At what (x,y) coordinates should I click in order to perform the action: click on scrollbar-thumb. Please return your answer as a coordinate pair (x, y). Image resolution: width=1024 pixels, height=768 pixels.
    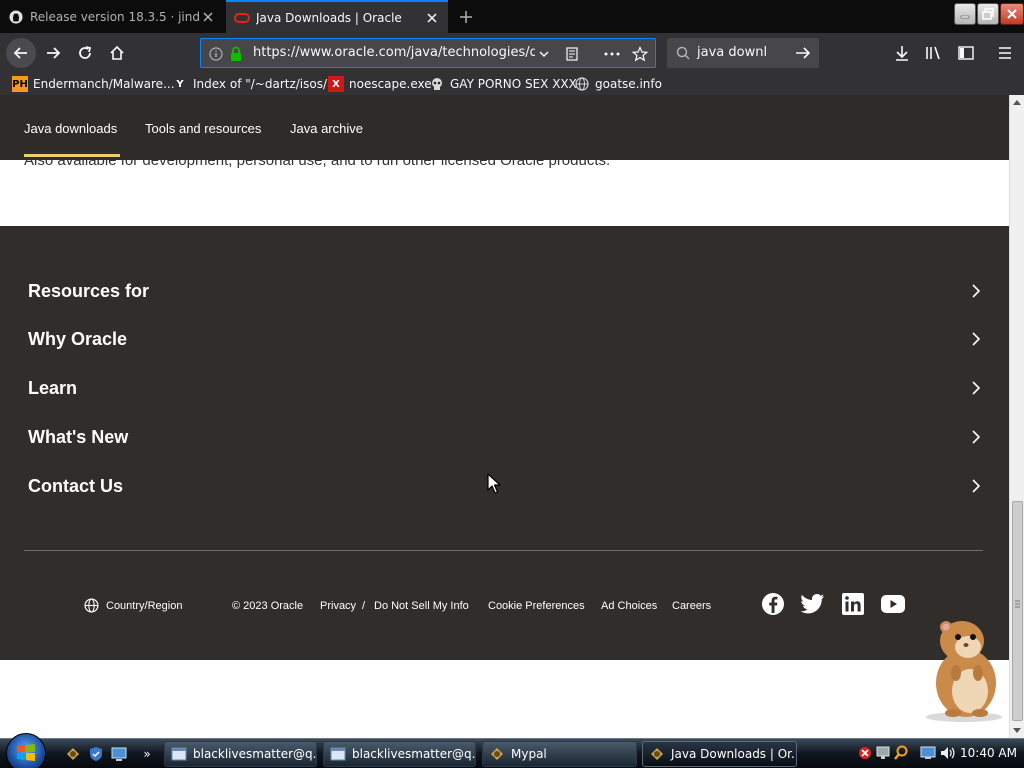
    Looking at the image, I should click on (1017, 611).